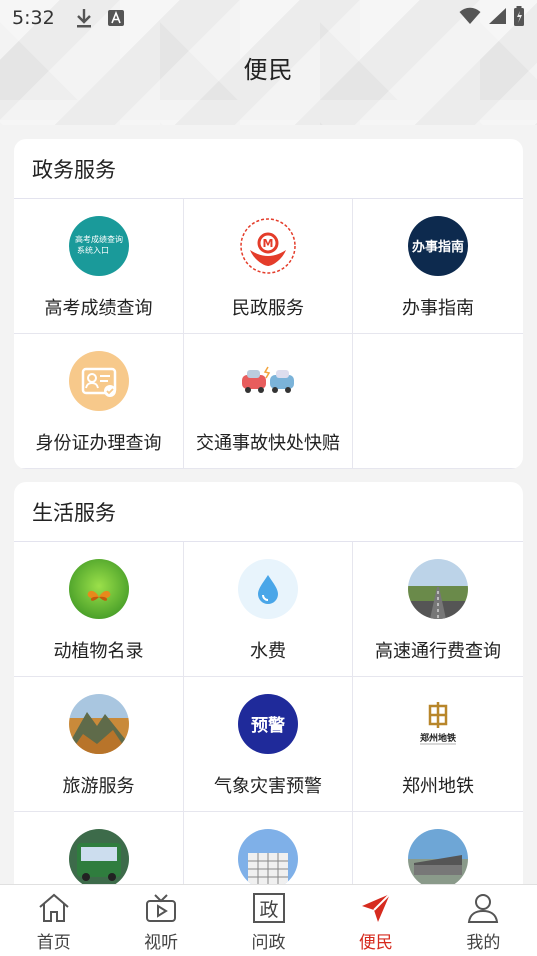 The height and width of the screenshot is (956, 537). I want to click on service-label: 身份证办理查询, so click(98, 443).